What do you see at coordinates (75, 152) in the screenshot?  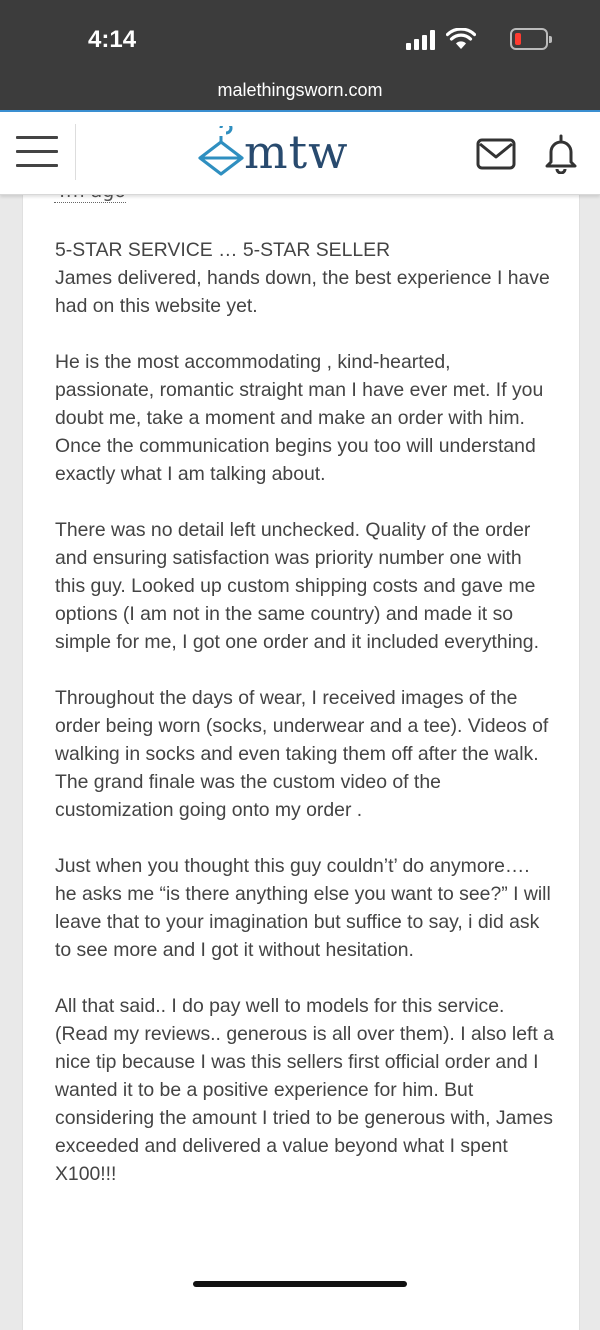 I see `header-divider` at bounding box center [75, 152].